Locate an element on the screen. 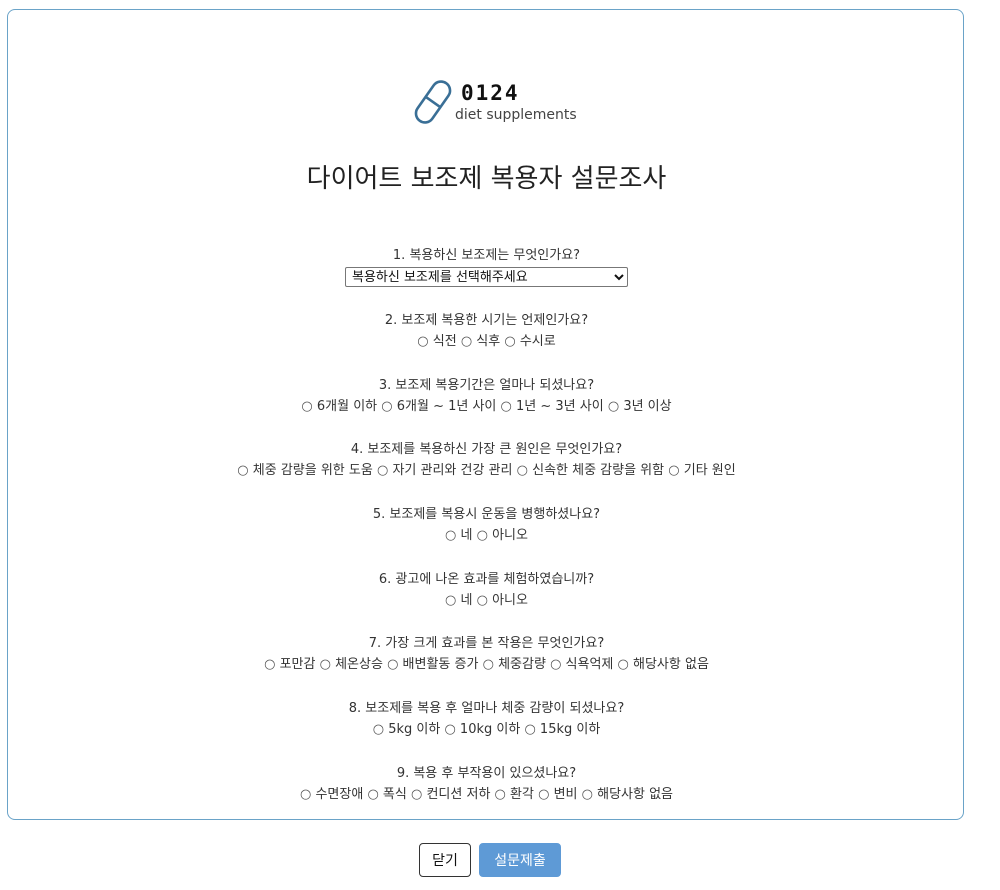  radio-option: ○ 신속한 체중 감량을 위함 is located at coordinates (590, 470).